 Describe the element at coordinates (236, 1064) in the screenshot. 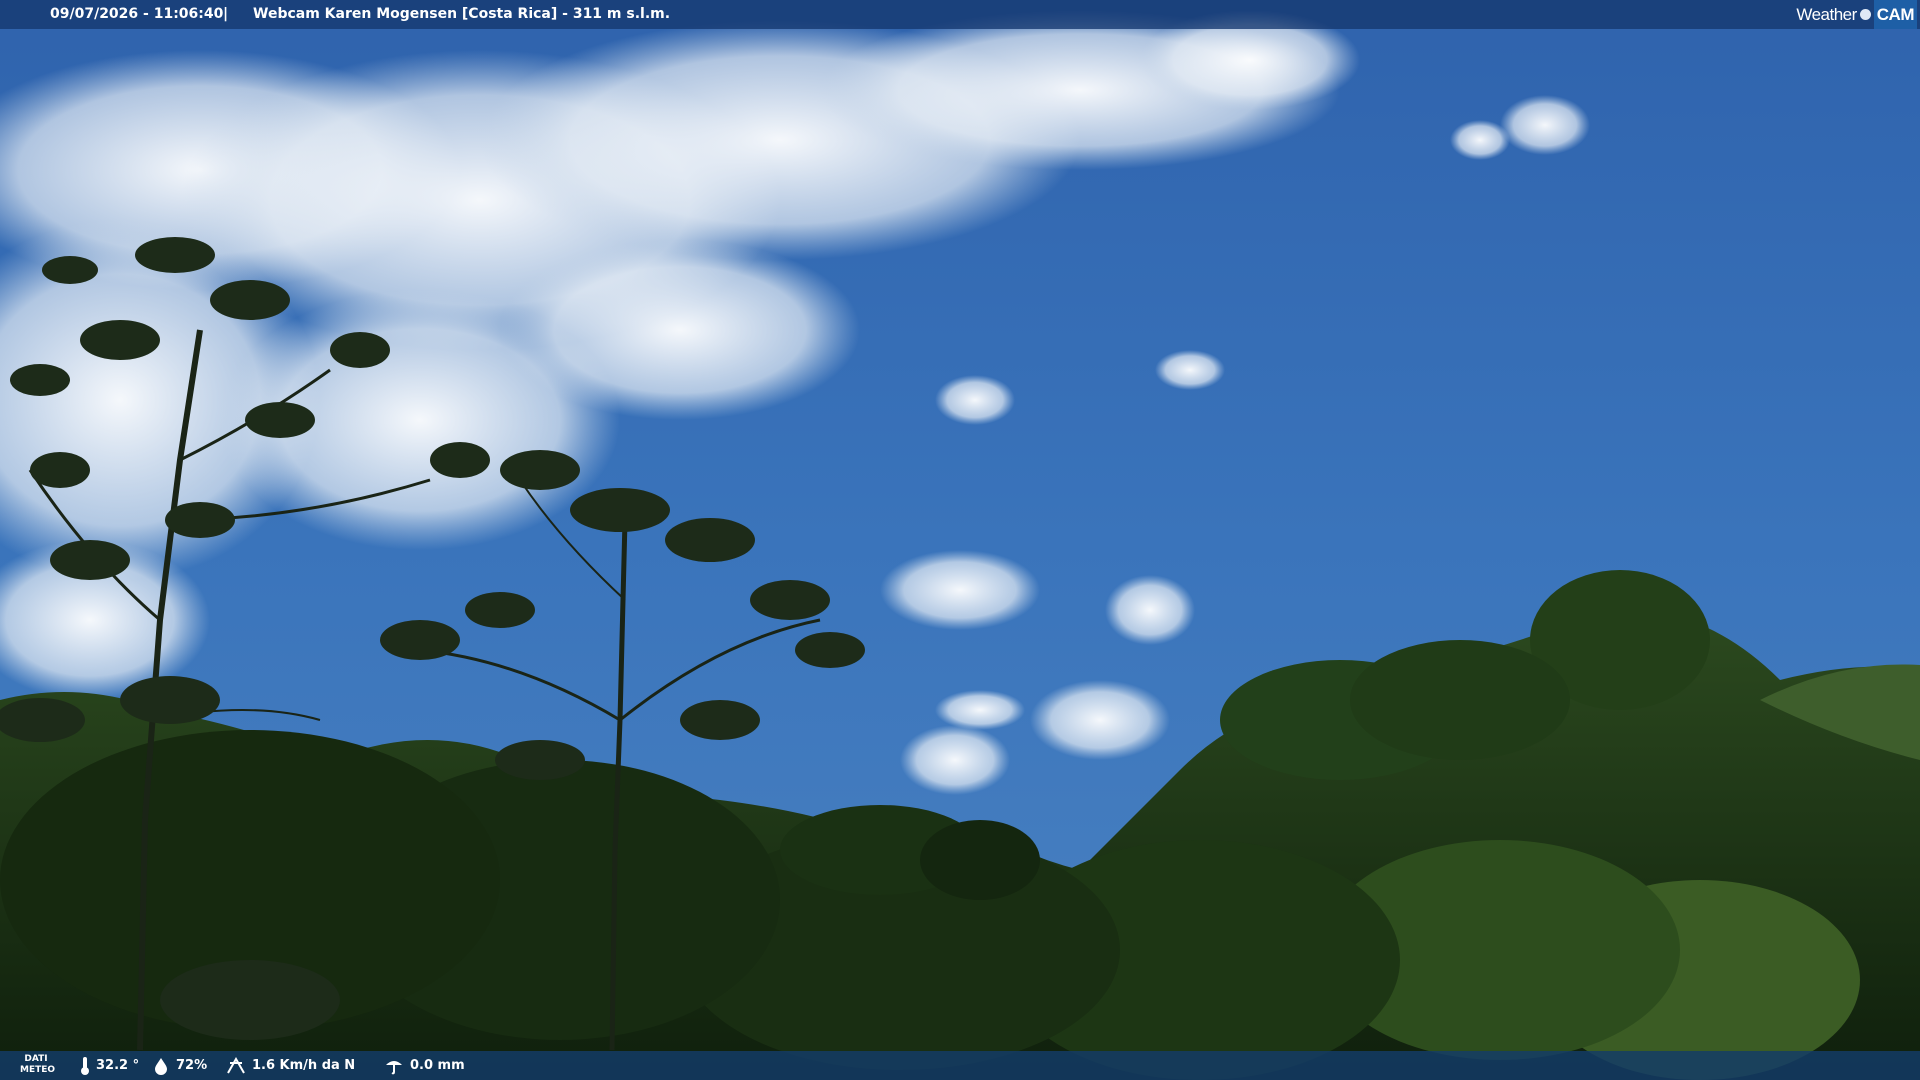

I see `wind-icon` at that location.